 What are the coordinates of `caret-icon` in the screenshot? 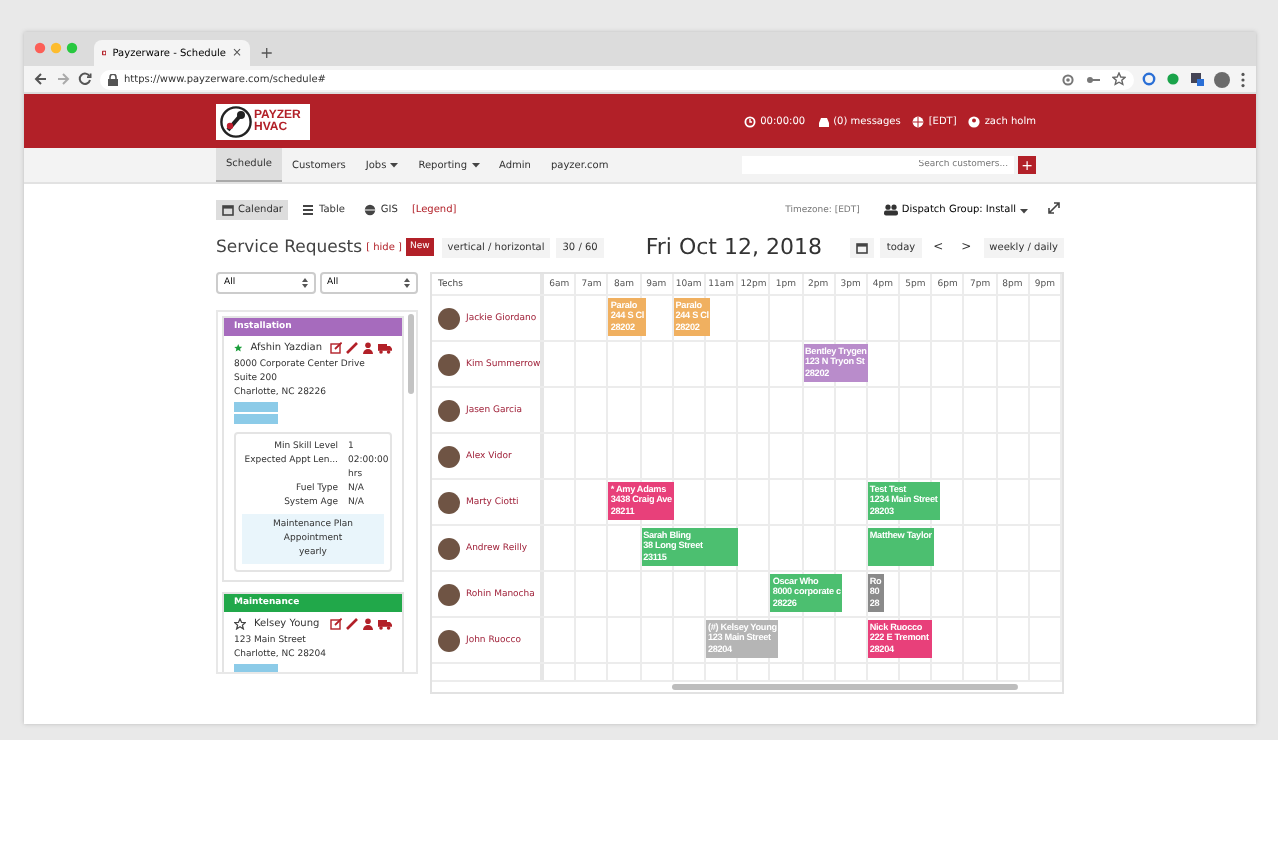 It's located at (1024, 210).